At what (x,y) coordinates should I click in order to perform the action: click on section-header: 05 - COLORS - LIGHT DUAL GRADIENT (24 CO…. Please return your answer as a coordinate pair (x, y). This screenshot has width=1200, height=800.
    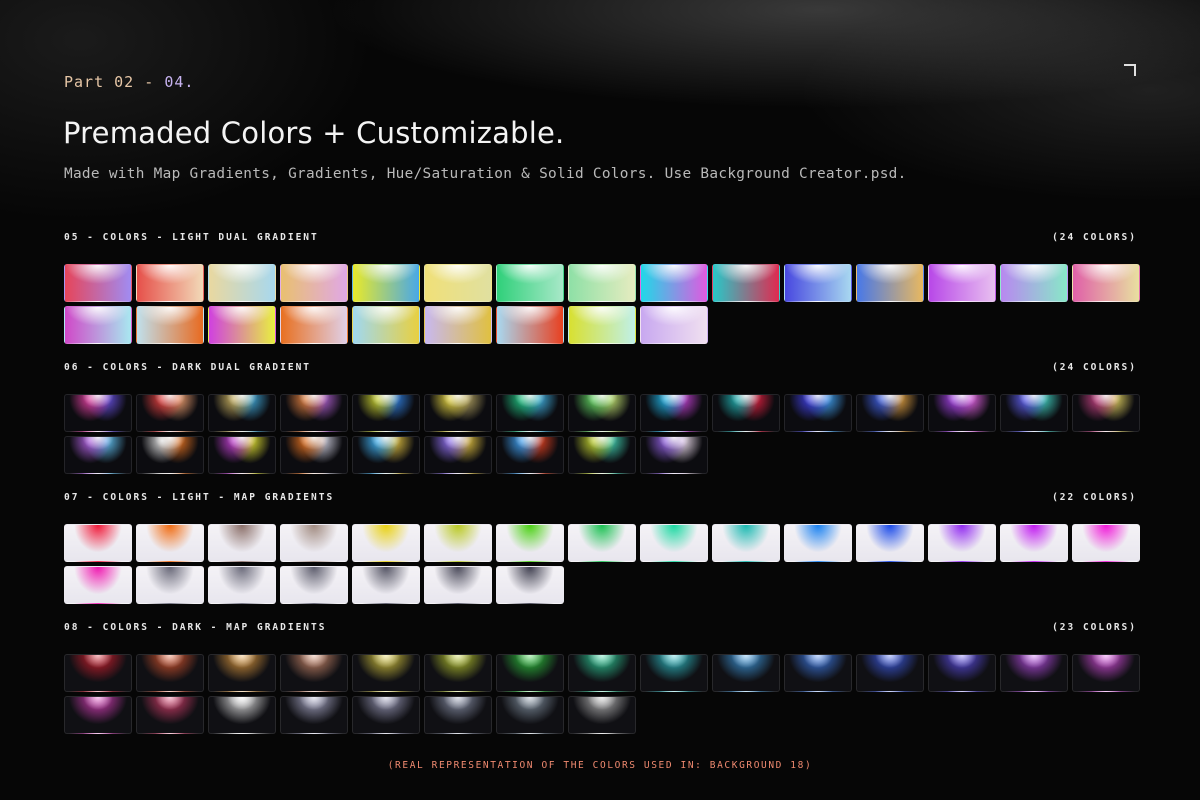
    Looking at the image, I should click on (600, 239).